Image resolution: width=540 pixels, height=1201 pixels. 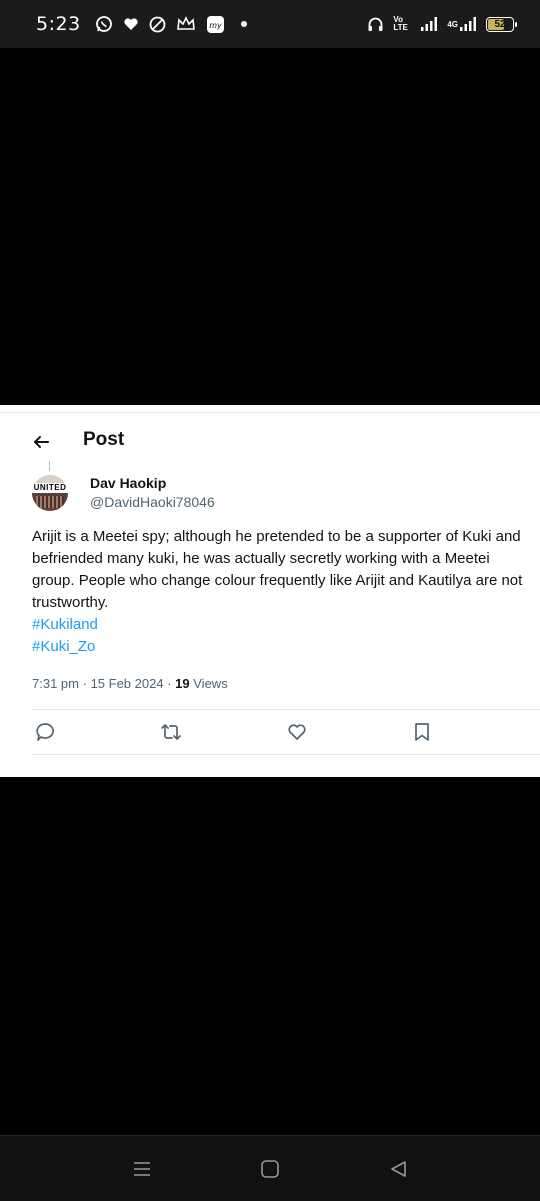 I want to click on avatar: UNITED, so click(x=50, y=493).